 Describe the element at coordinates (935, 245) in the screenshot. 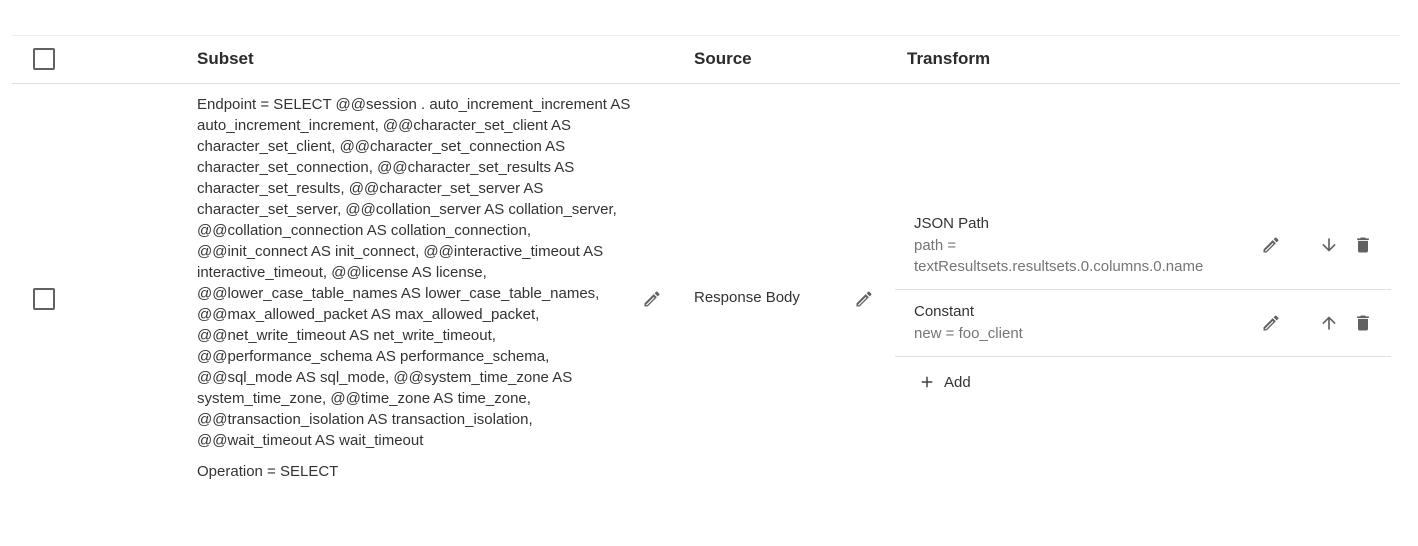

I see `transform-detail-line1: path =` at that location.